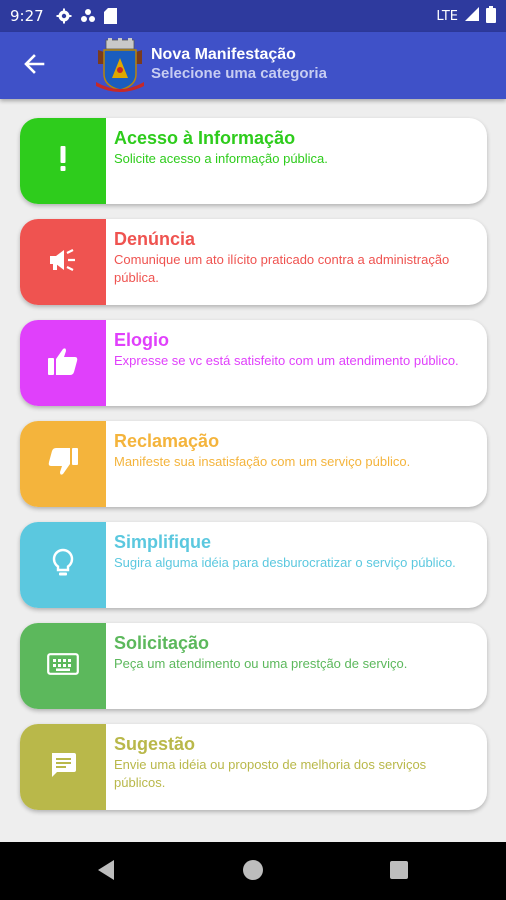 The height and width of the screenshot is (900, 506). I want to click on thumbs-down-icon, so click(63, 464).